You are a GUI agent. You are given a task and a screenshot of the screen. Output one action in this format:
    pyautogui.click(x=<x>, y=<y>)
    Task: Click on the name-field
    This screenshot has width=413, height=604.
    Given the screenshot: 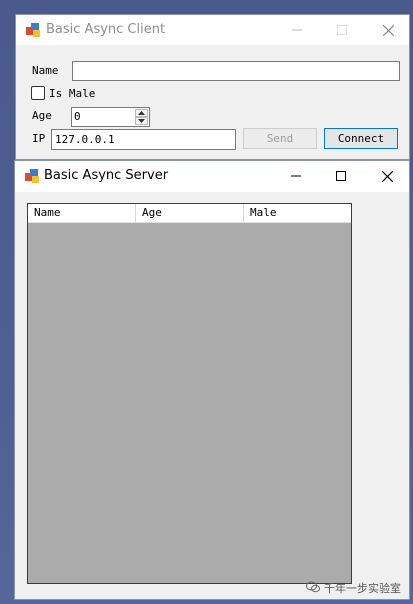 What is the action you would take?
    pyautogui.click(x=236, y=71)
    